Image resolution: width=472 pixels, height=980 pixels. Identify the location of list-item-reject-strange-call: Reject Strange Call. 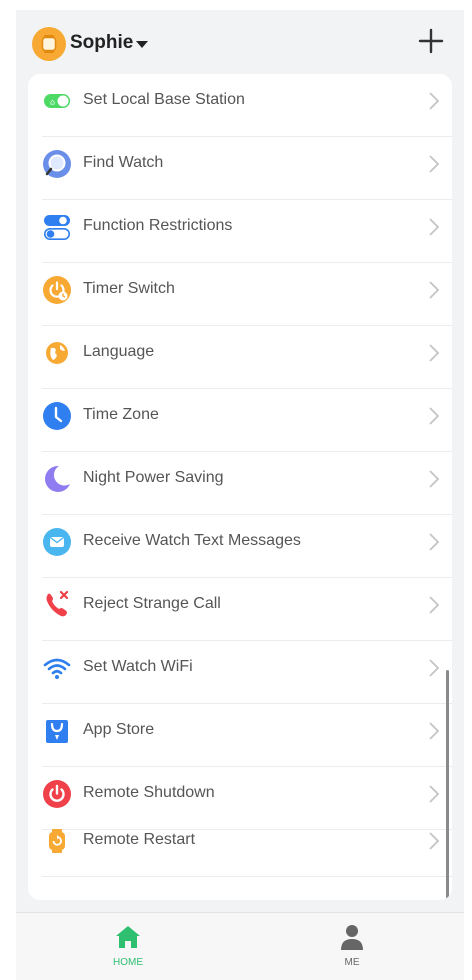
(240, 609).